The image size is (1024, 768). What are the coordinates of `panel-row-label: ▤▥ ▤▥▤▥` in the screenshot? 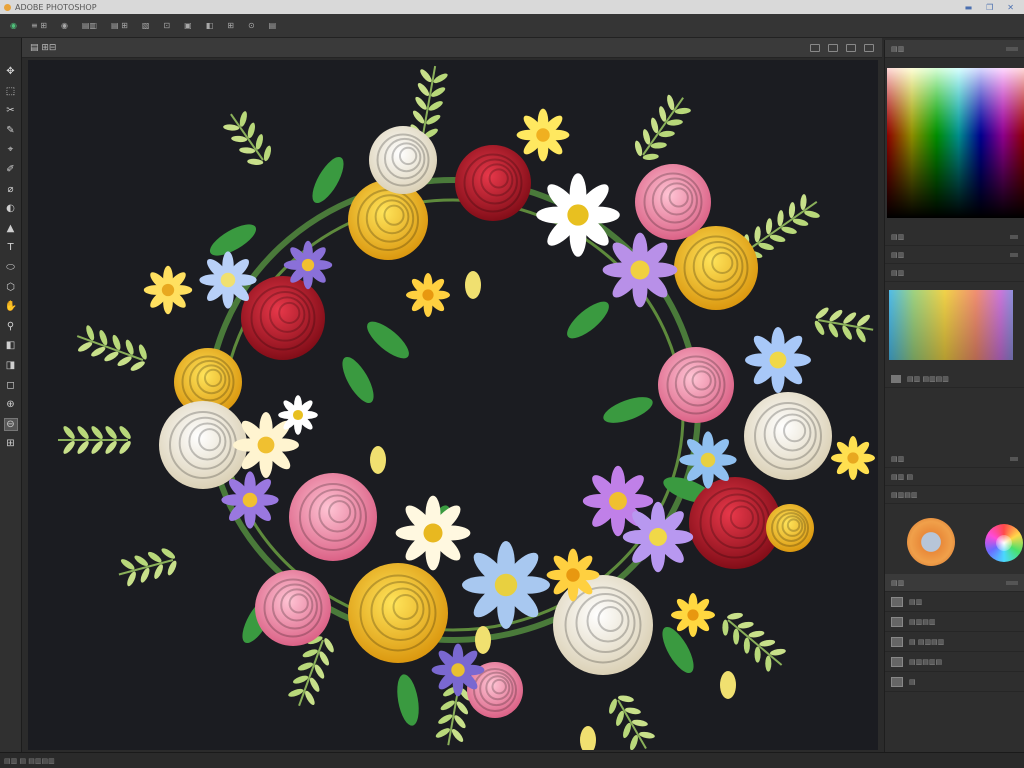 It's located at (928, 378).